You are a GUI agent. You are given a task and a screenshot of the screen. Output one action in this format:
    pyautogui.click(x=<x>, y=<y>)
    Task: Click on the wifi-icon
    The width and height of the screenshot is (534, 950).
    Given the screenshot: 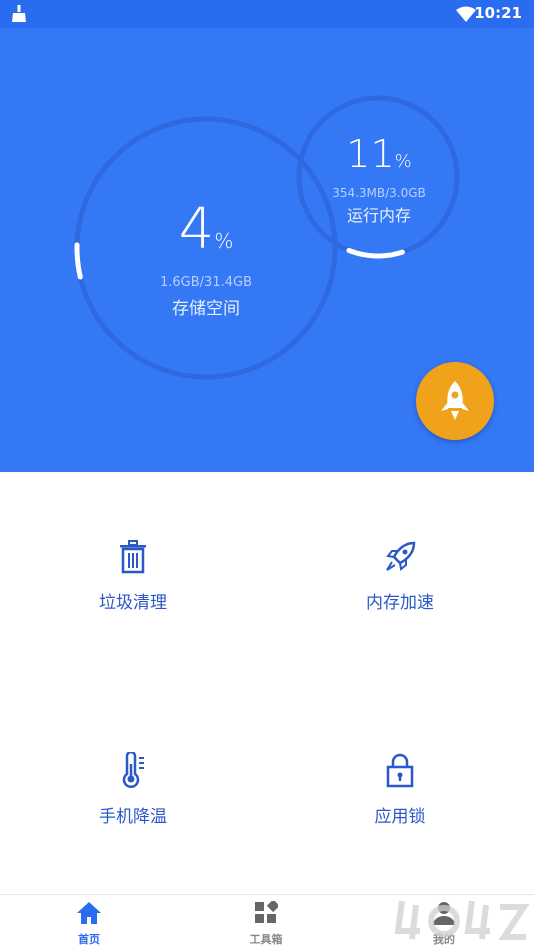 What is the action you would take?
    pyautogui.click(x=466, y=14)
    